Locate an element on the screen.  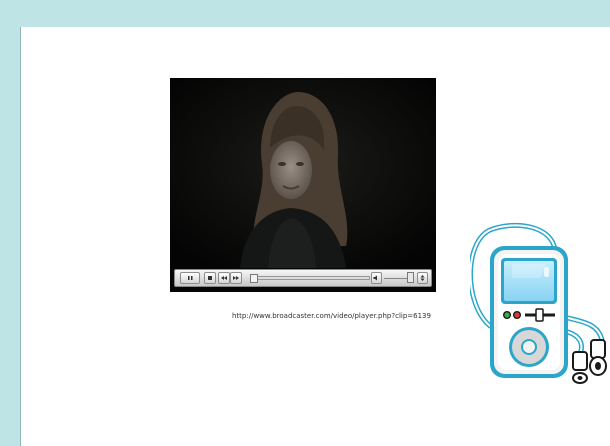
pause-icon is located at coordinates (190, 278).